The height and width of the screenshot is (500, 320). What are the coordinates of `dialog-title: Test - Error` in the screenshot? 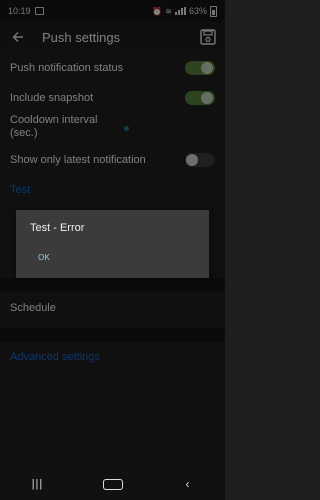 It's located at (57, 228).